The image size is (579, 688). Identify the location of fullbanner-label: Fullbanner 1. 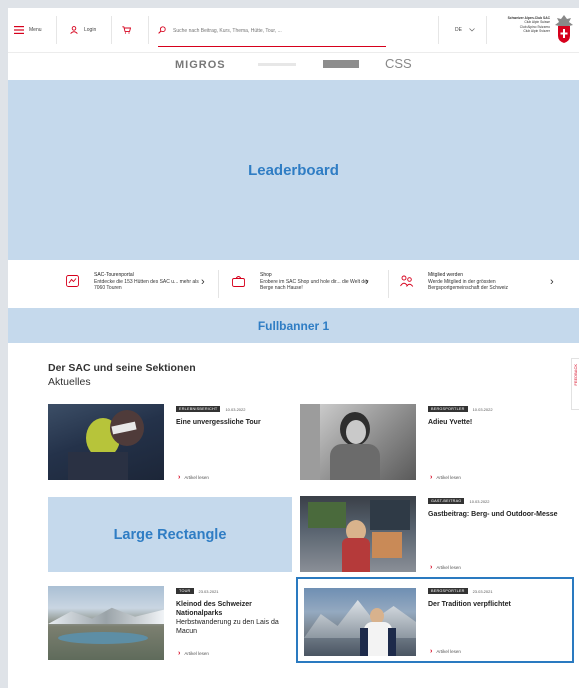
(293, 325).